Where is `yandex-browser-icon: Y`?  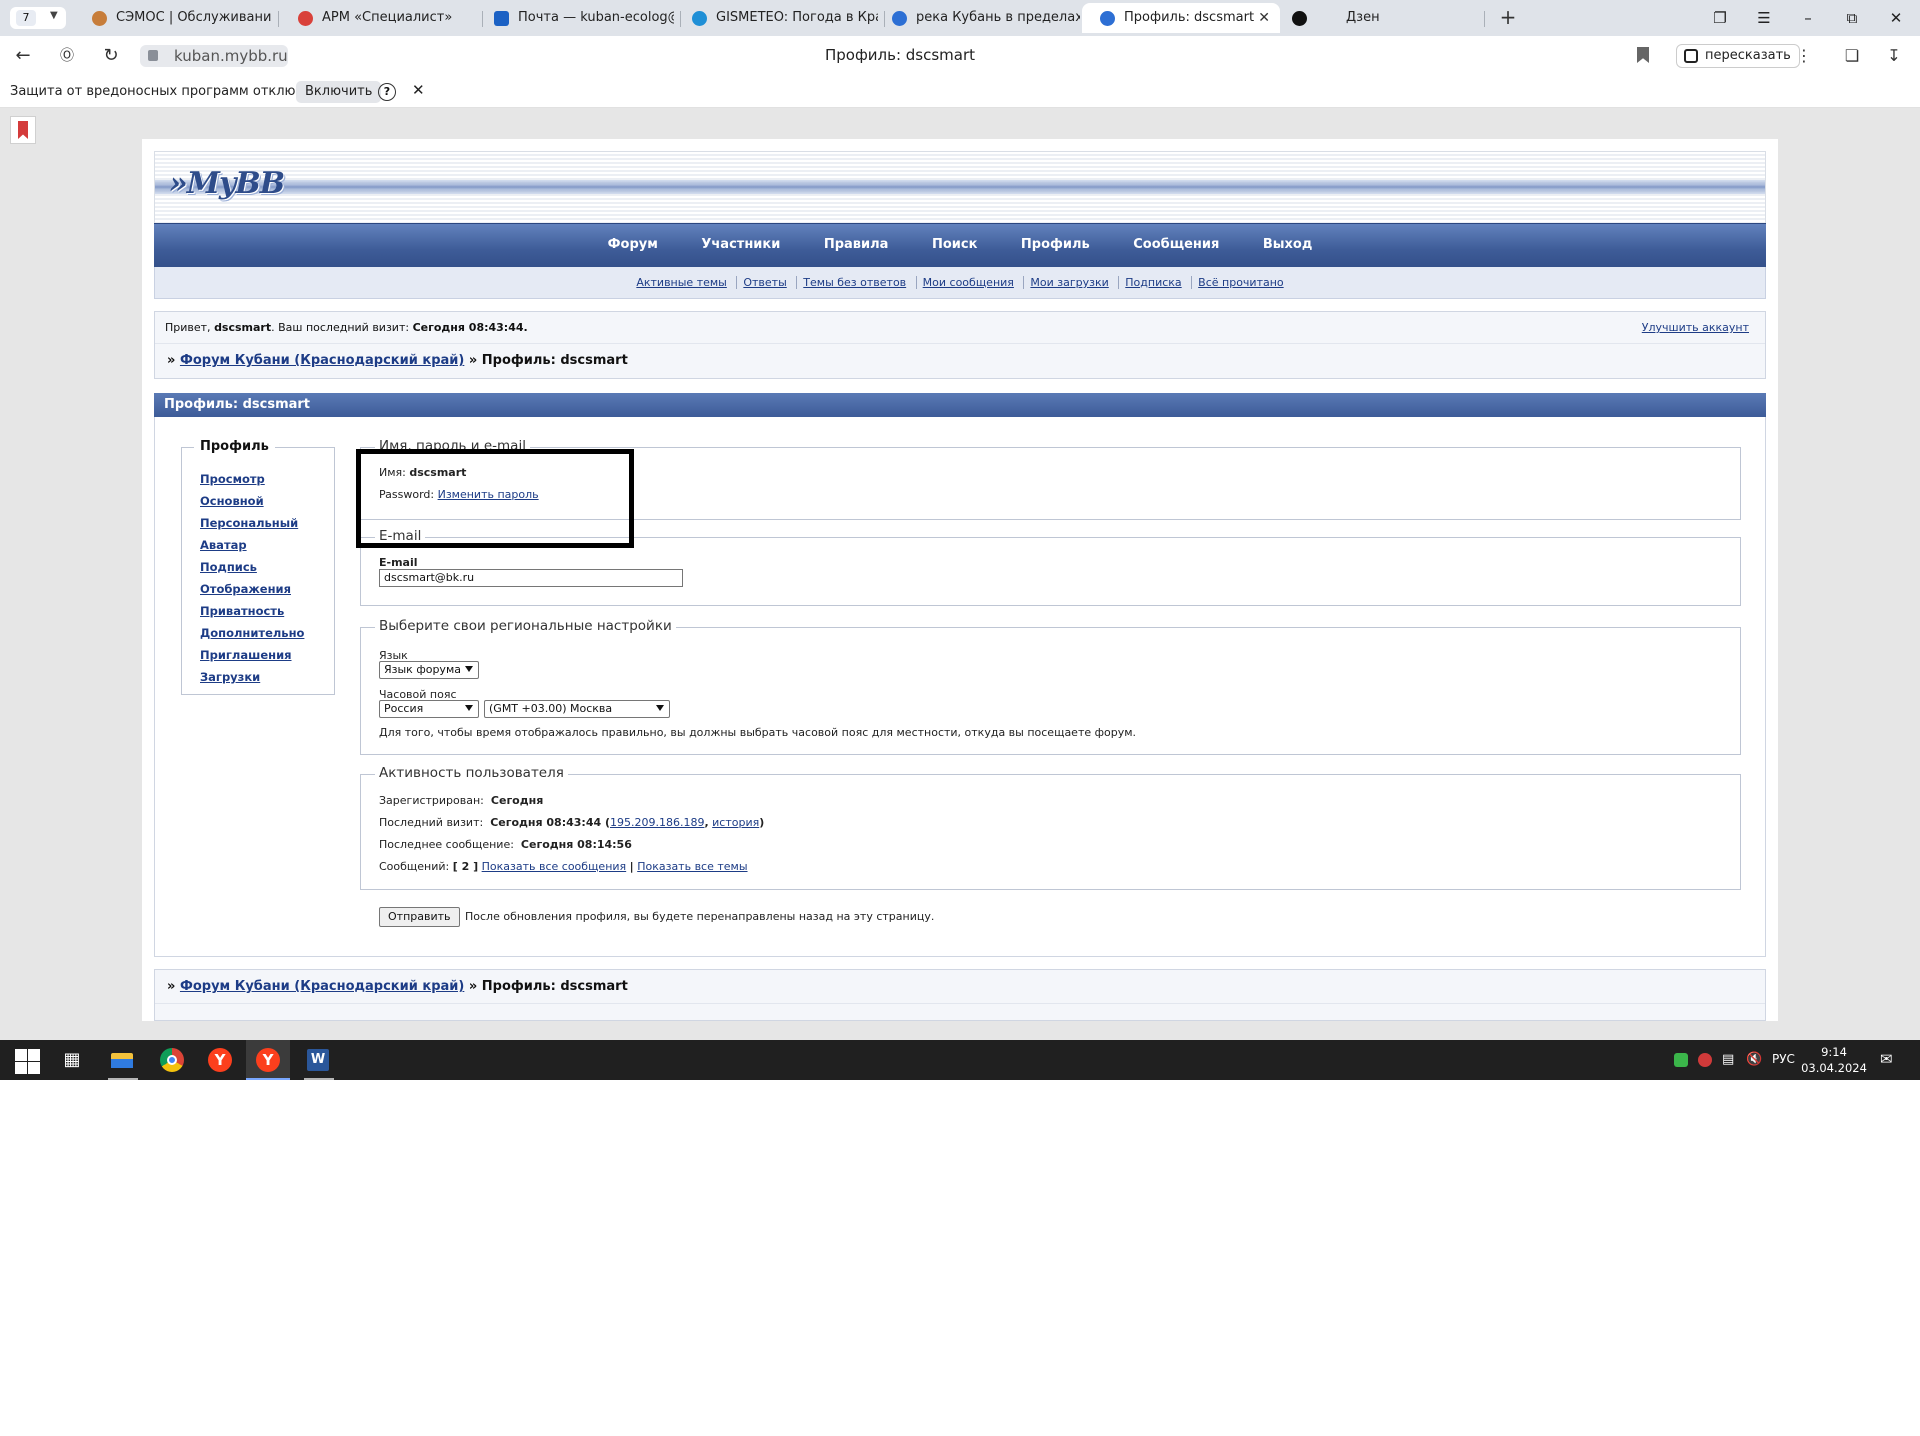 yandex-browser-icon: Y is located at coordinates (220, 1060).